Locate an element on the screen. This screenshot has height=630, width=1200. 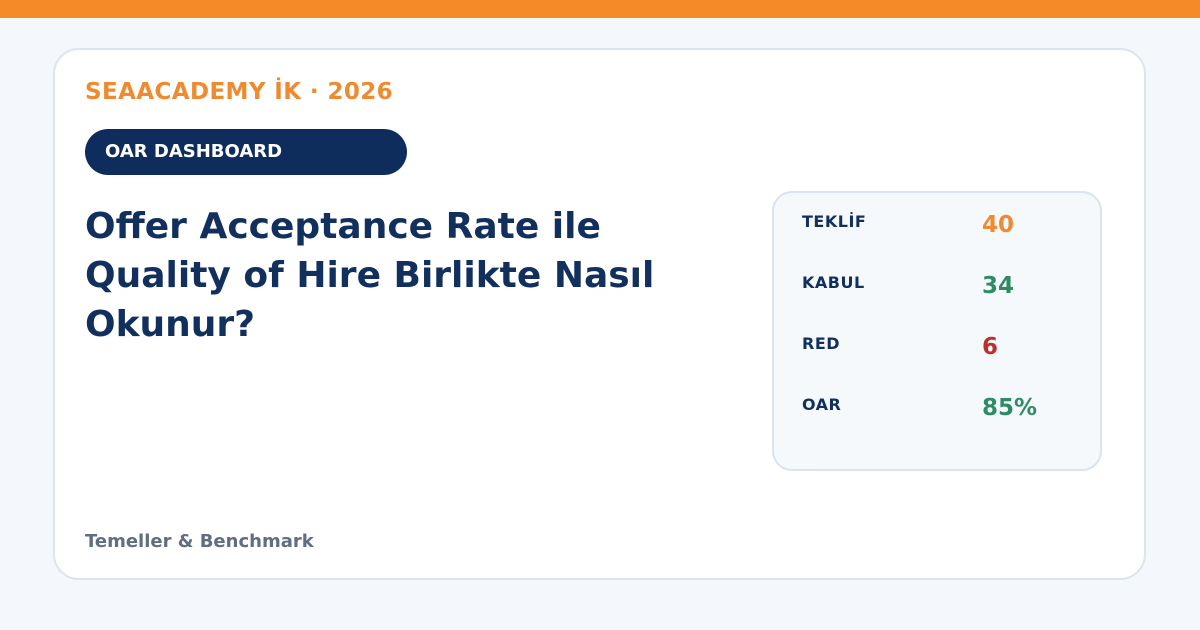
top-accent-bar is located at coordinates (600, 9).